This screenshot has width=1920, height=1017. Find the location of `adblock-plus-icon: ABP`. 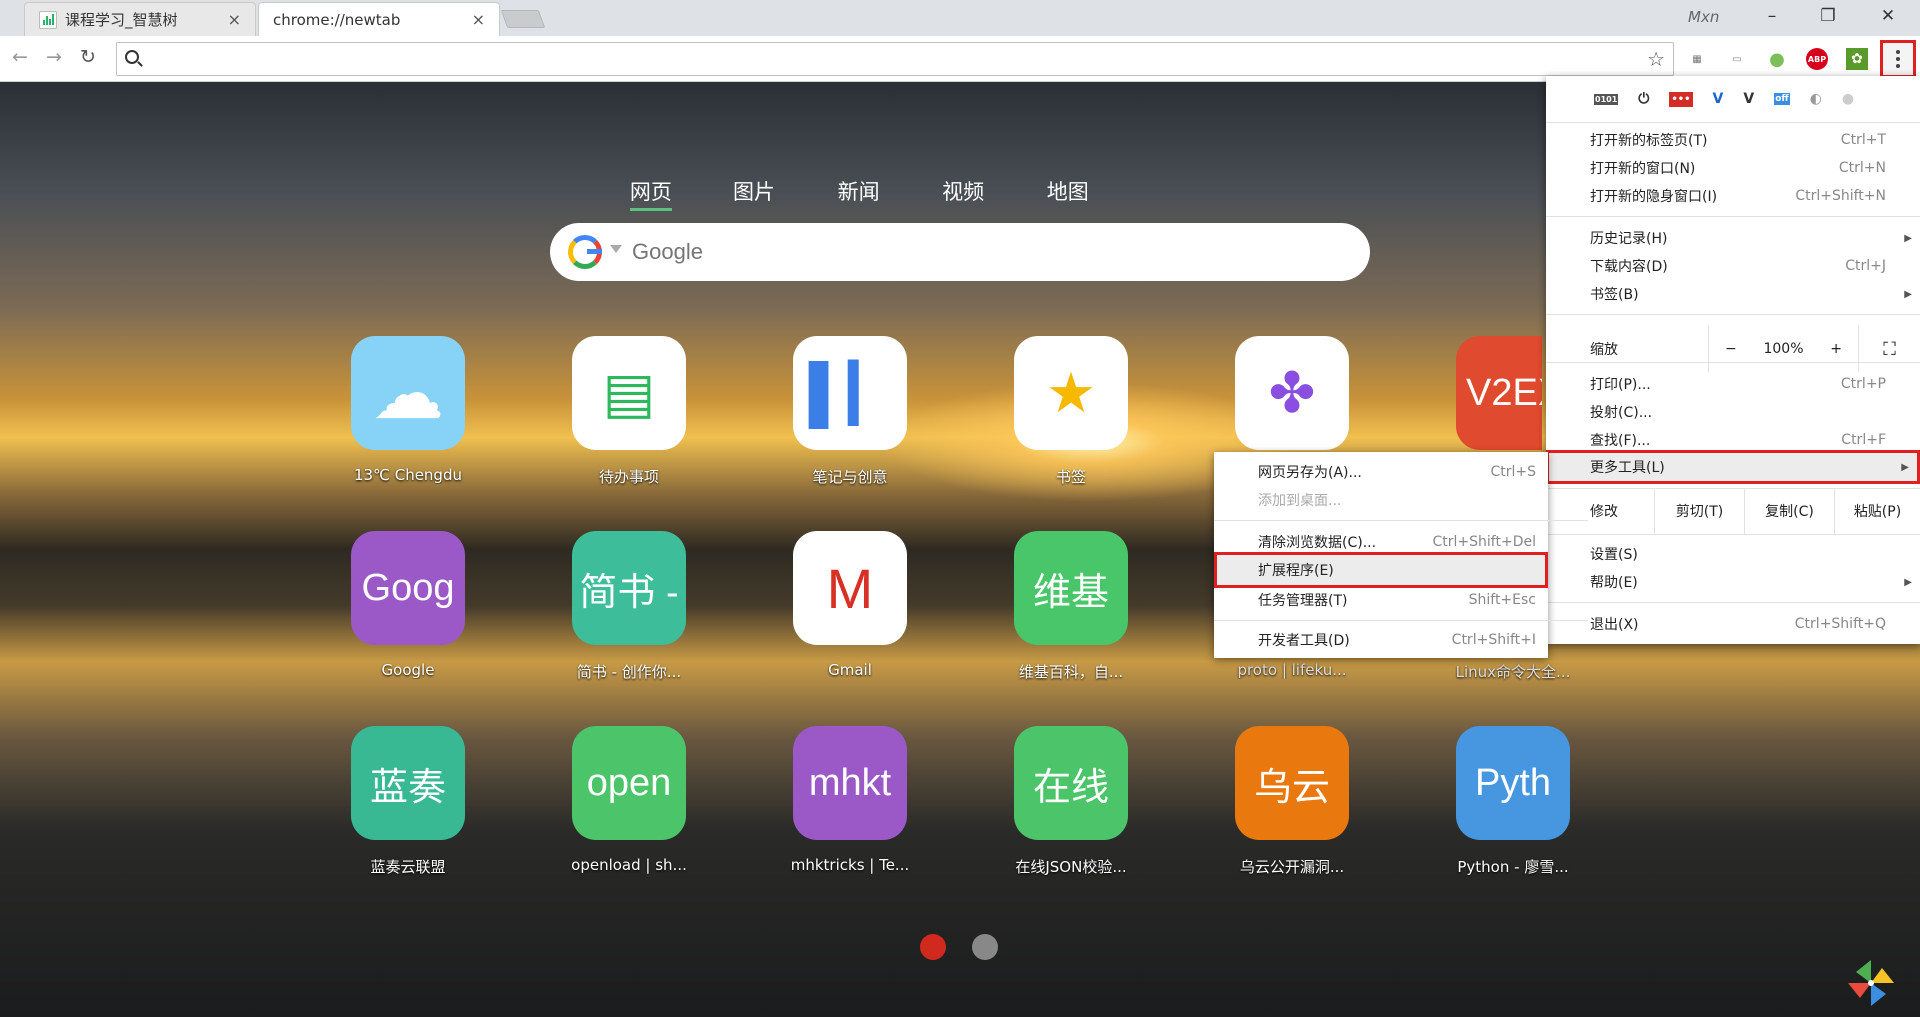

adblock-plus-icon: ABP is located at coordinates (1817, 59).